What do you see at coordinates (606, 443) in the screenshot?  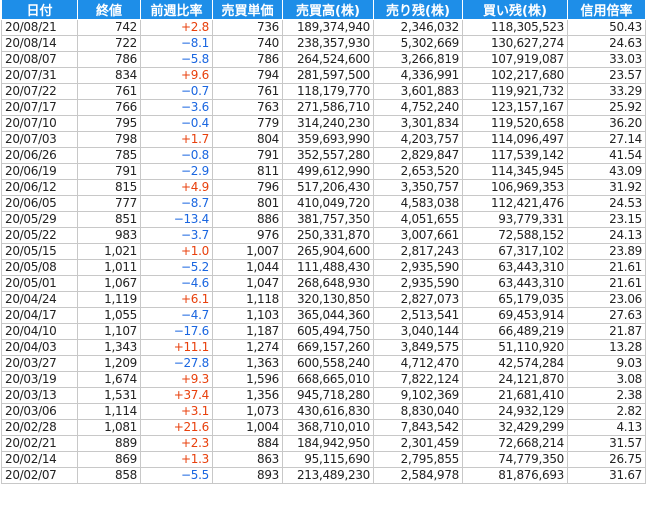 I see `margin-ratio-cell: 31.57` at bounding box center [606, 443].